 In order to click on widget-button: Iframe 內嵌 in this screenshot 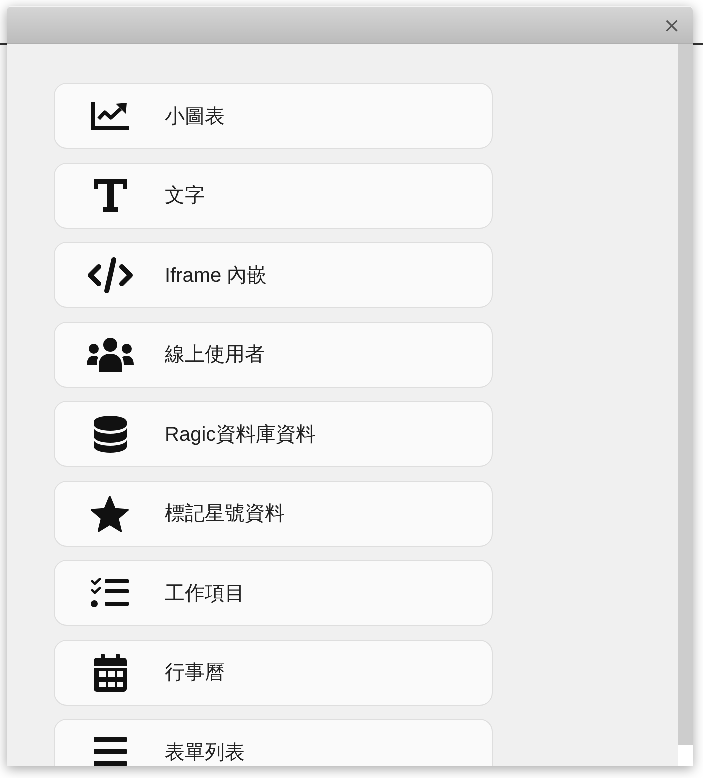, I will do `click(273, 275)`.